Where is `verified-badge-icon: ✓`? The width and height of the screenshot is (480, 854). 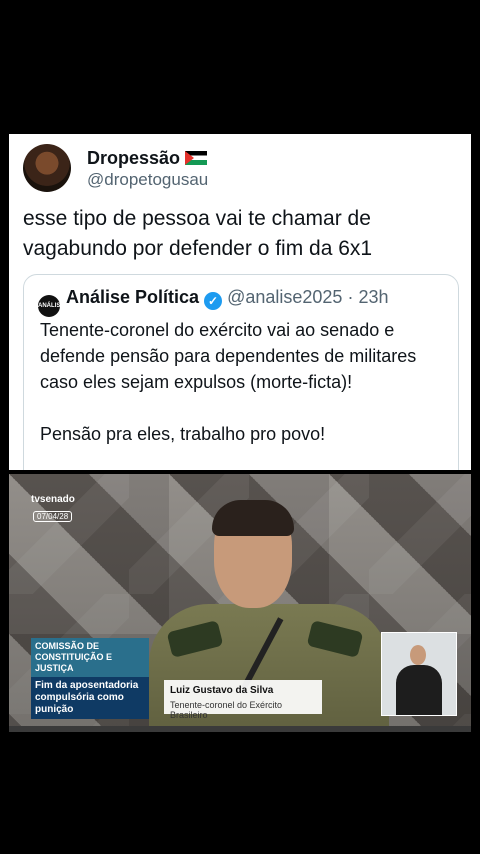 verified-badge-icon: ✓ is located at coordinates (213, 301).